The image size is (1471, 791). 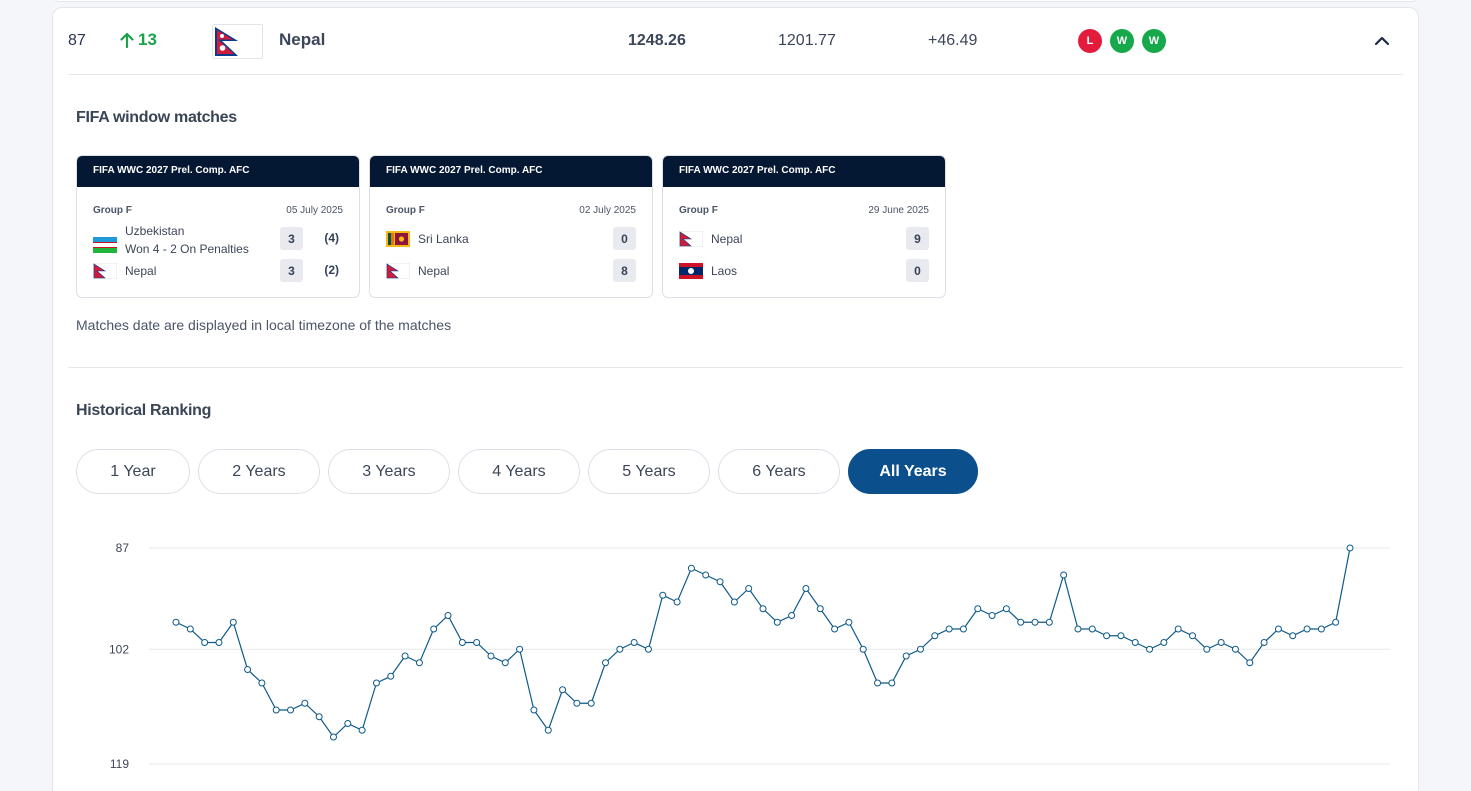 I want to click on y-tick-label: 119, so click(x=119, y=764).